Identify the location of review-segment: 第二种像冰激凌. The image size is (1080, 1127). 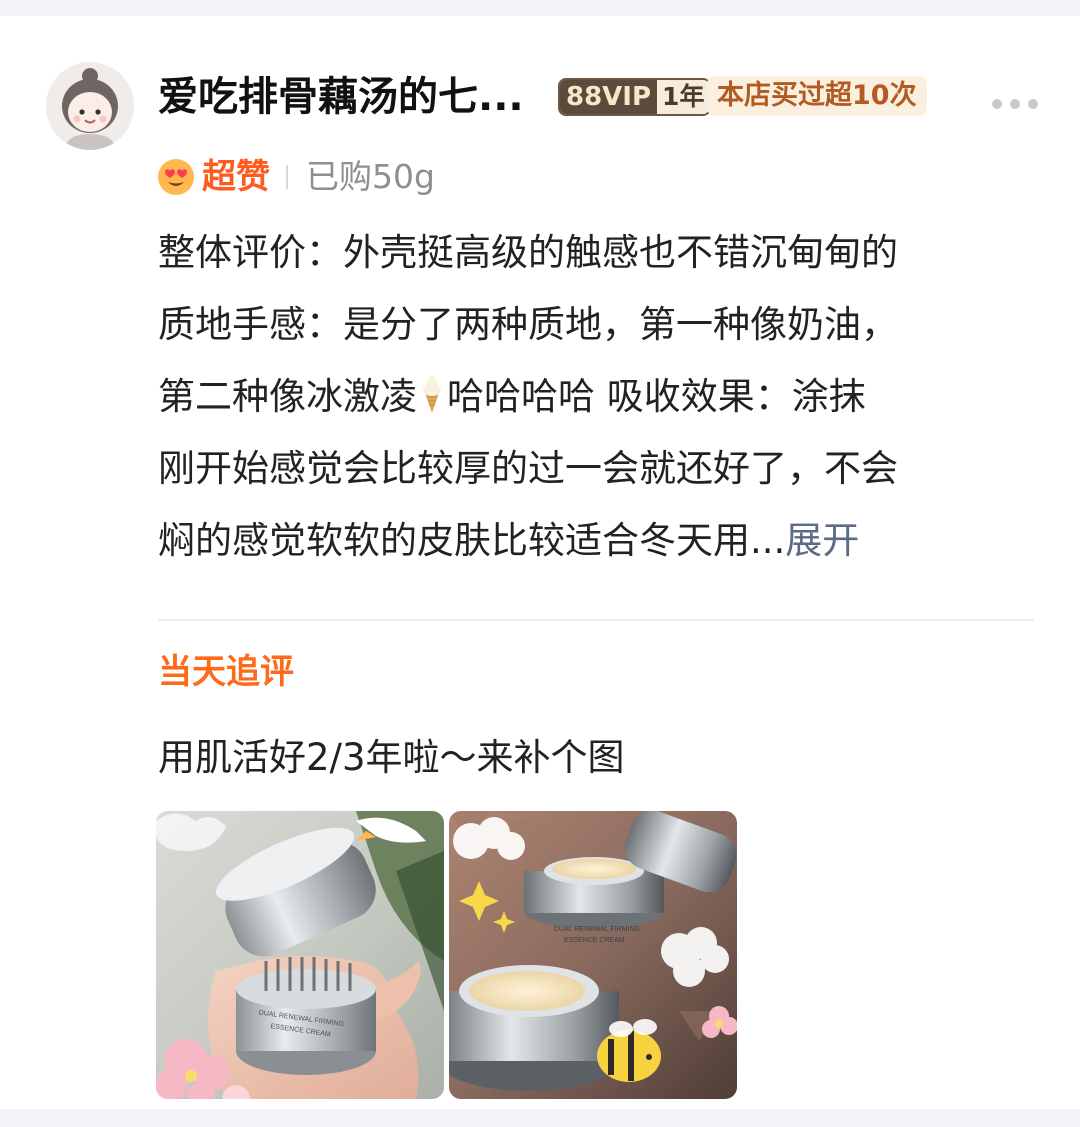
(287, 396).